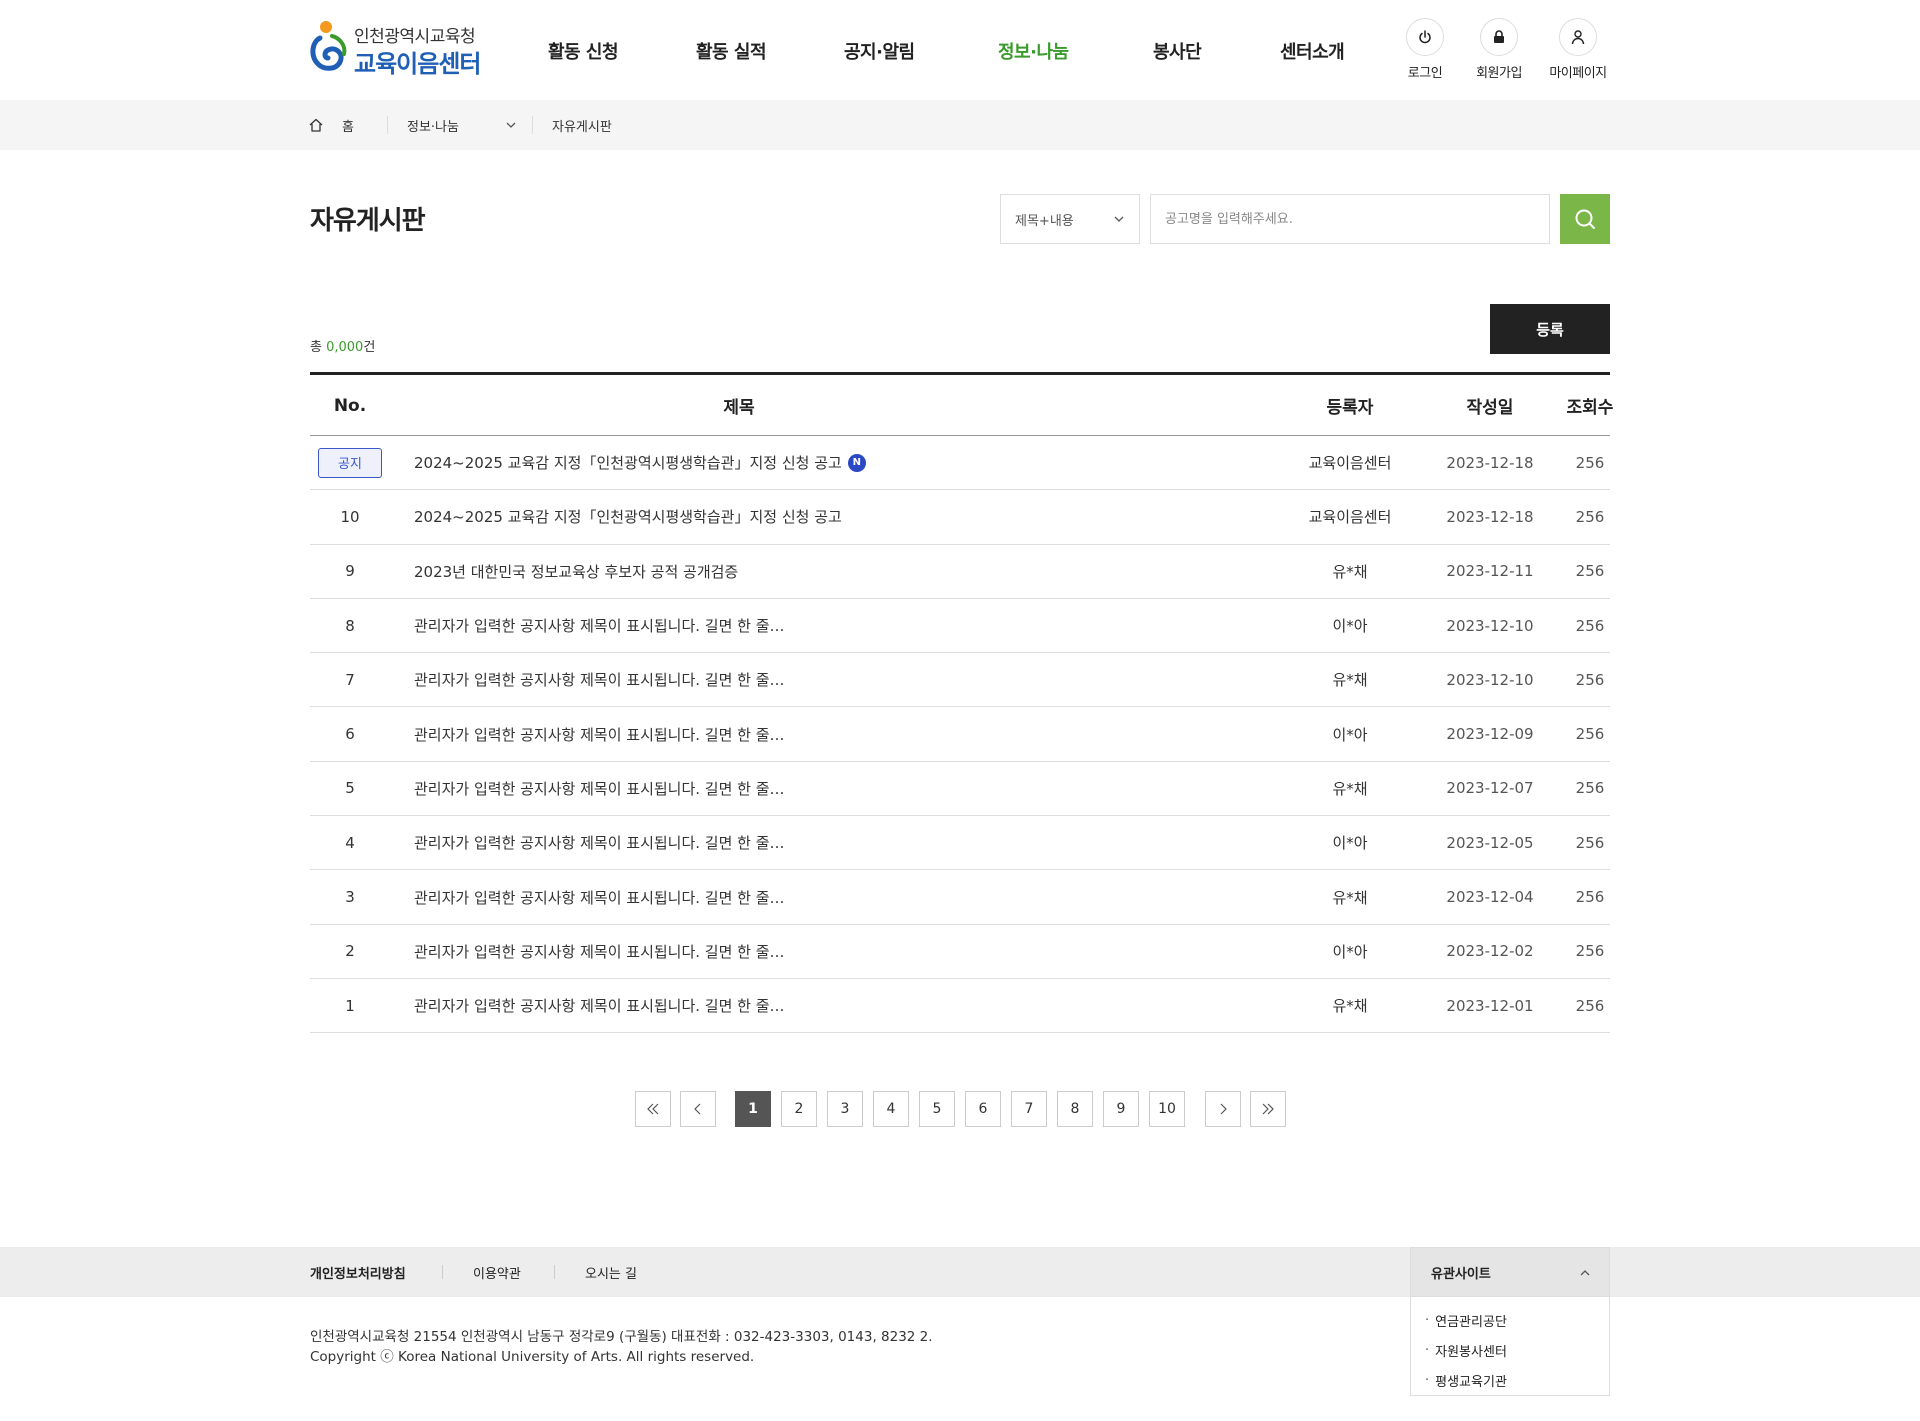  I want to click on page-button-2: 2, so click(799, 1109).